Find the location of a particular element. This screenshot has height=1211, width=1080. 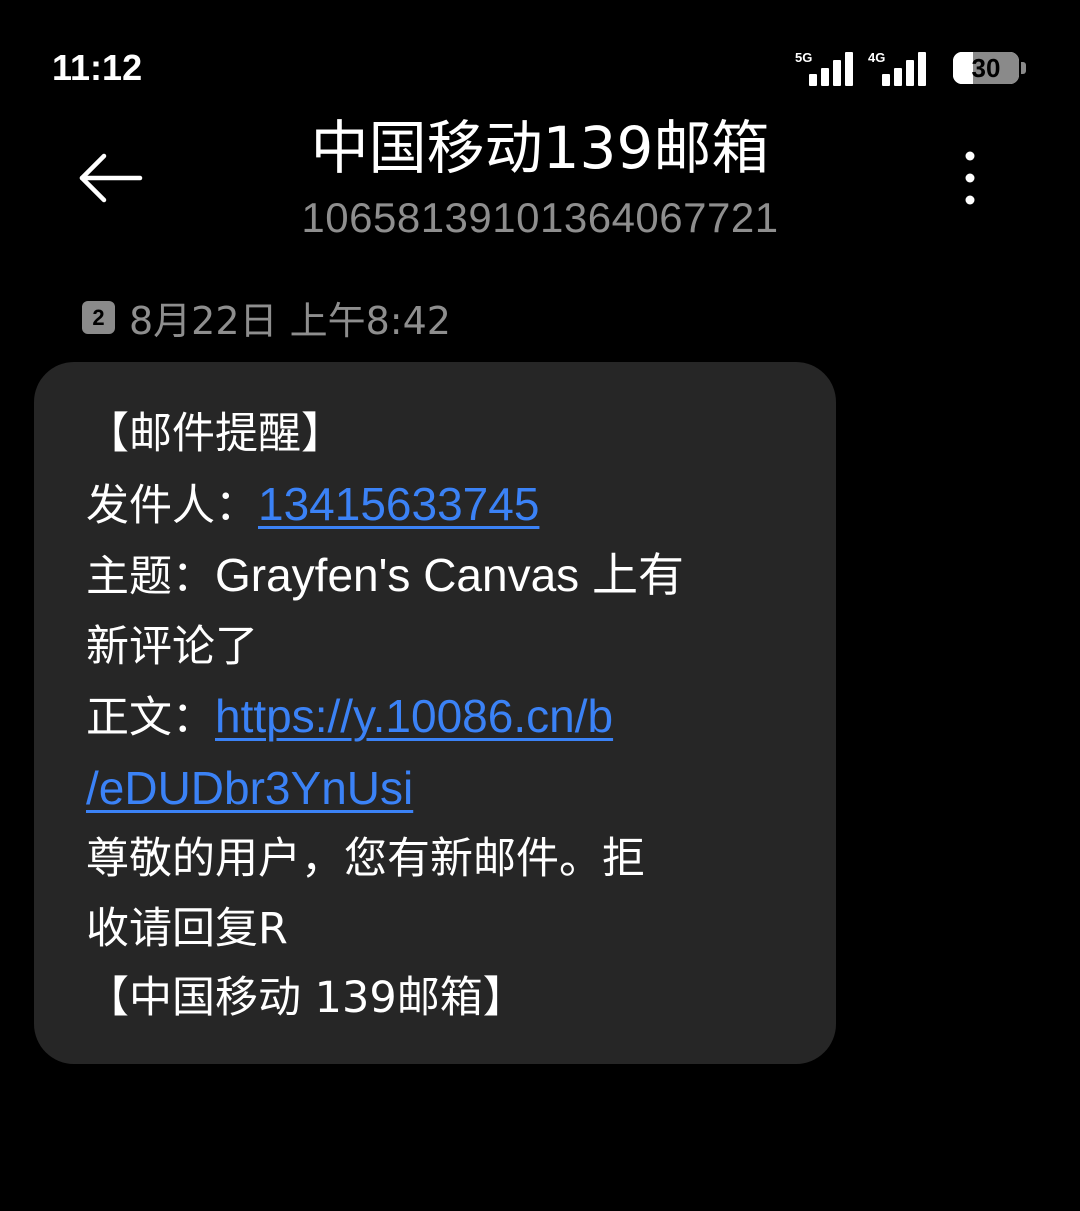

message-title: 【邮件提醒】 is located at coordinates (215, 434).